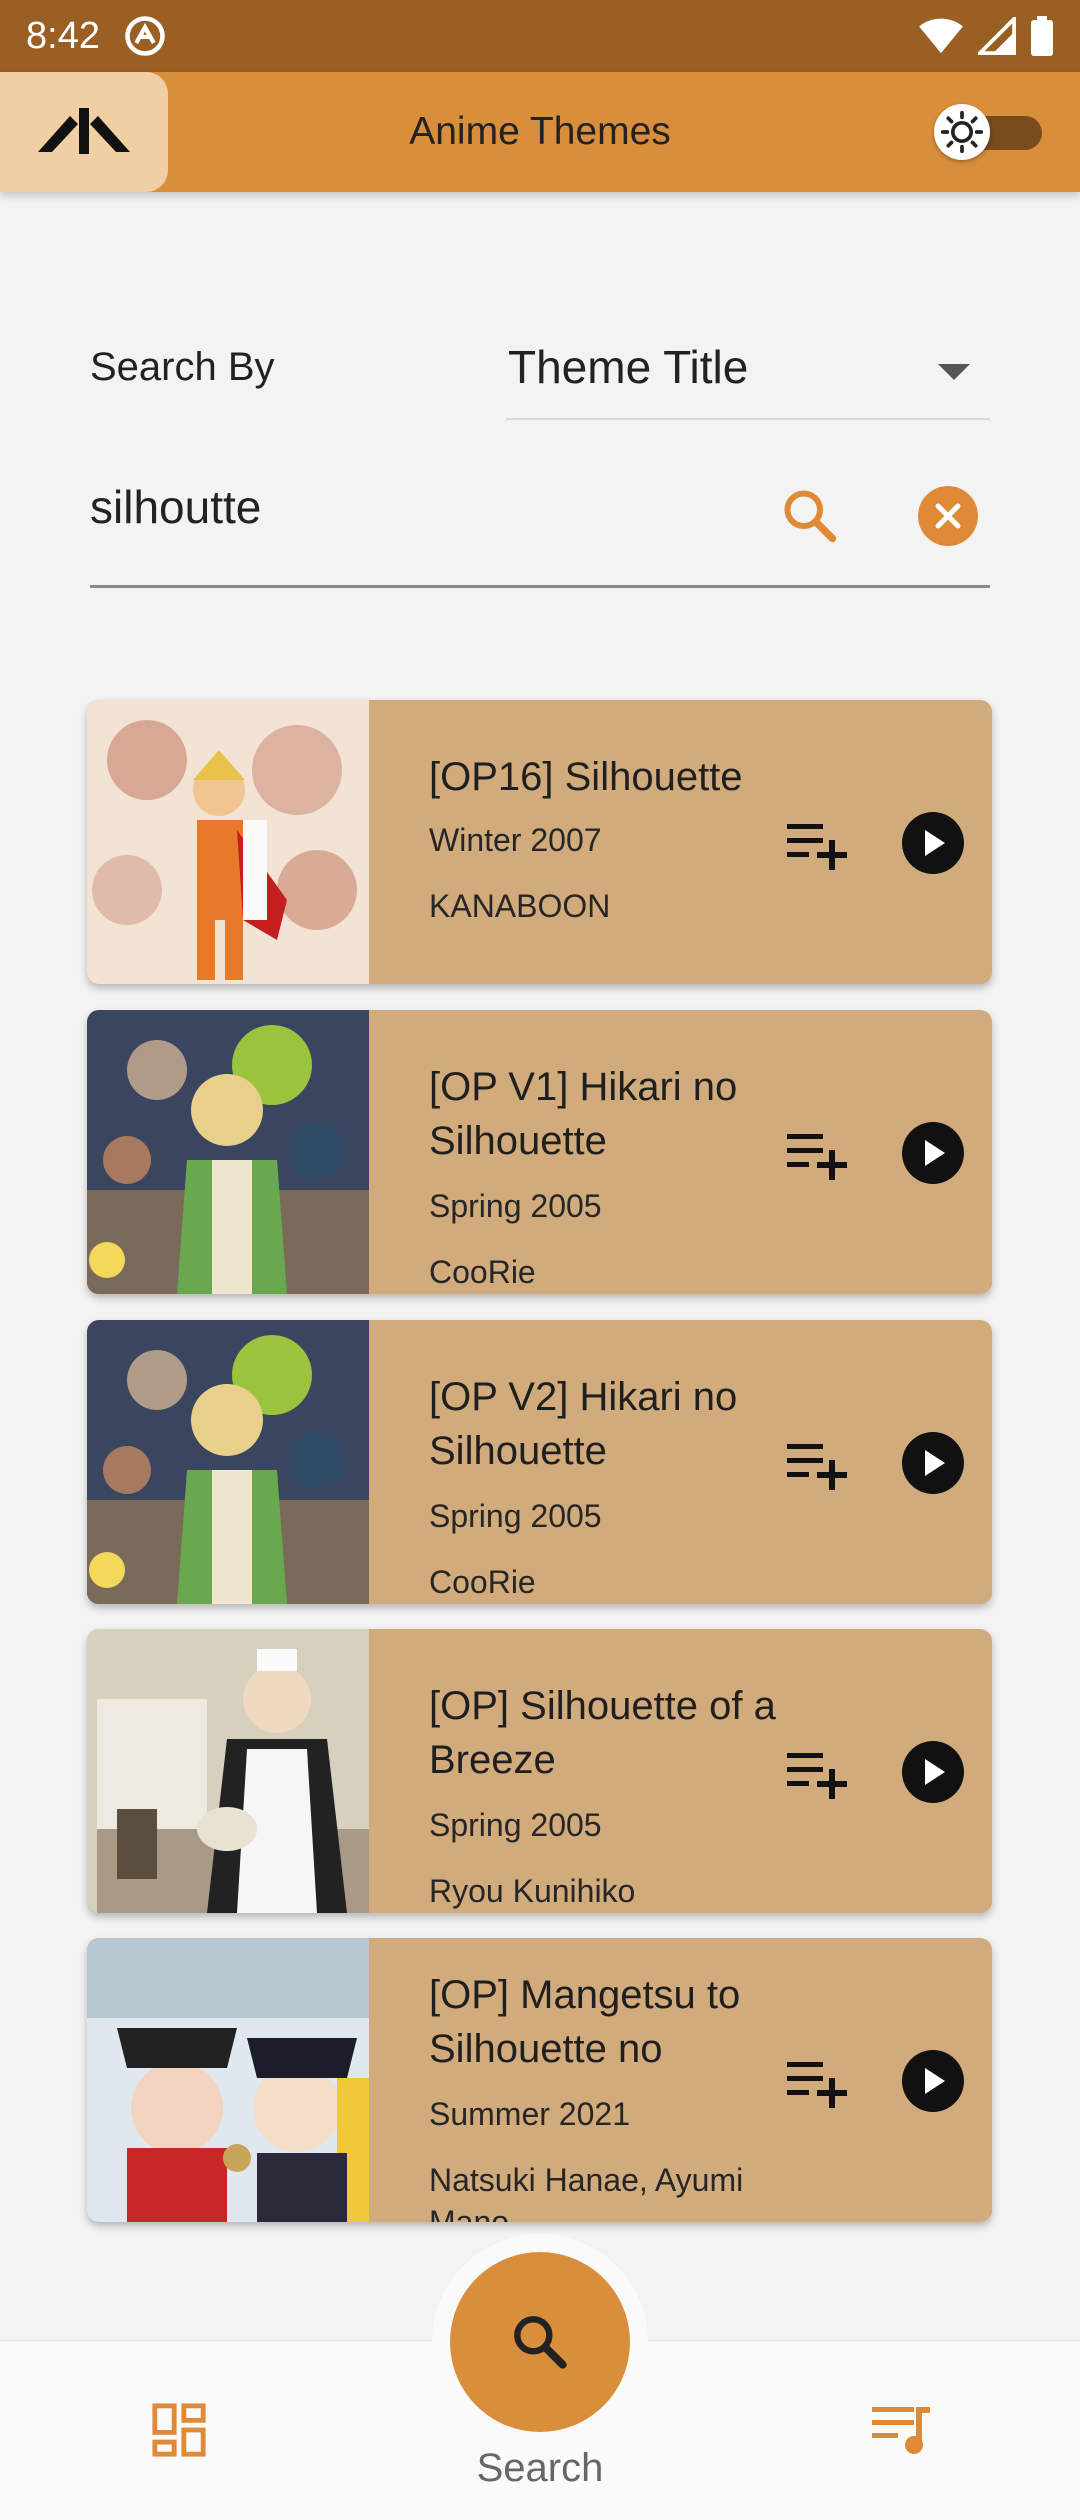 The width and height of the screenshot is (1080, 2520). What do you see at coordinates (585, 2022) in the screenshot?
I see `theme-title: [OP] Mangetsu to Silhouette no` at bounding box center [585, 2022].